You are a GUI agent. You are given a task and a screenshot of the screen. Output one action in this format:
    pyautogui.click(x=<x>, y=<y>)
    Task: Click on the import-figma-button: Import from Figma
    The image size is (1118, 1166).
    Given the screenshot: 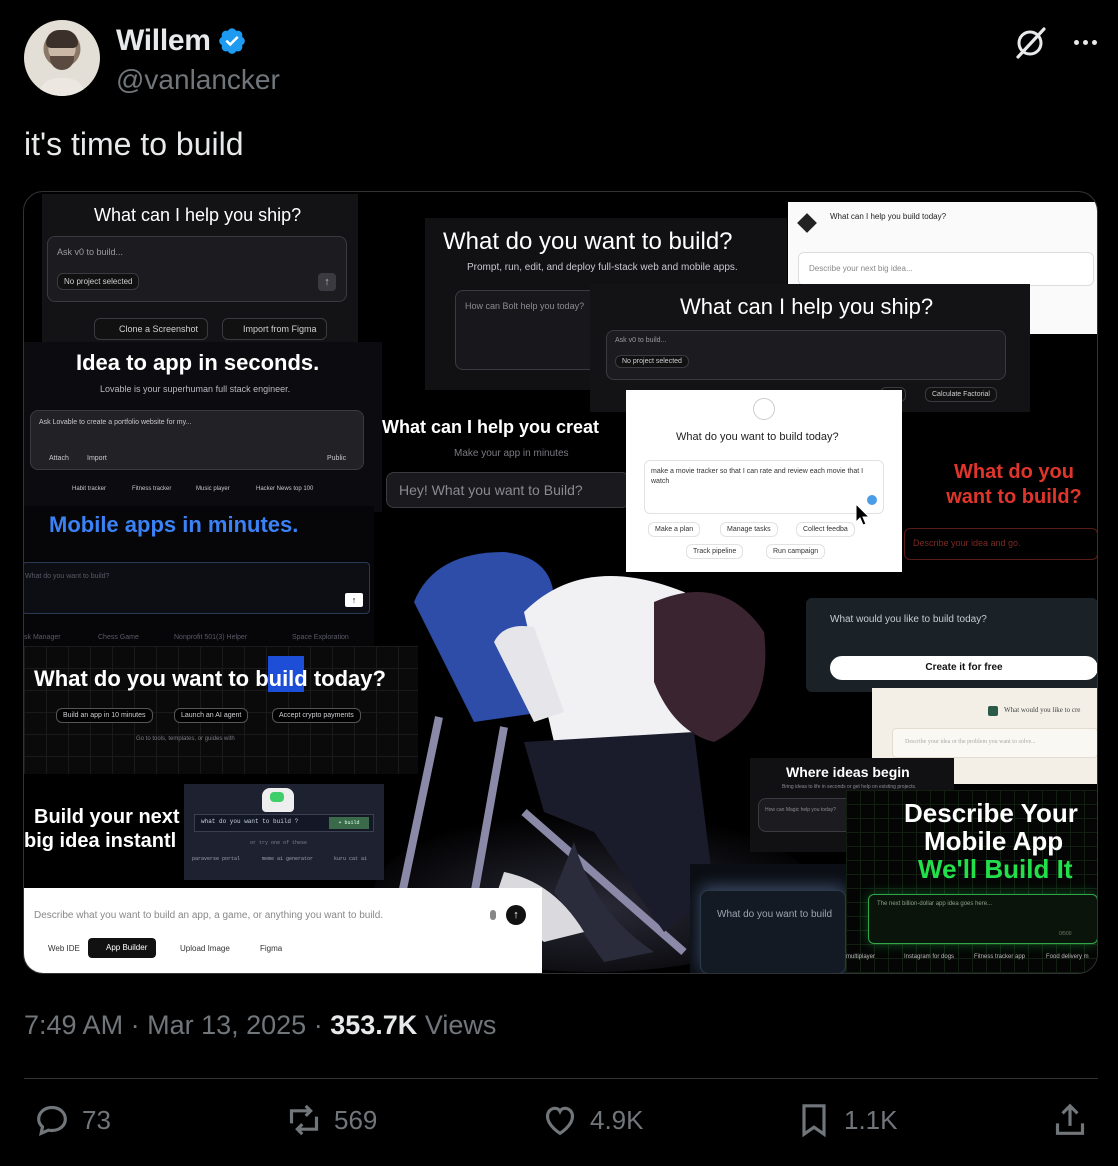 What is the action you would take?
    pyautogui.click(x=274, y=329)
    